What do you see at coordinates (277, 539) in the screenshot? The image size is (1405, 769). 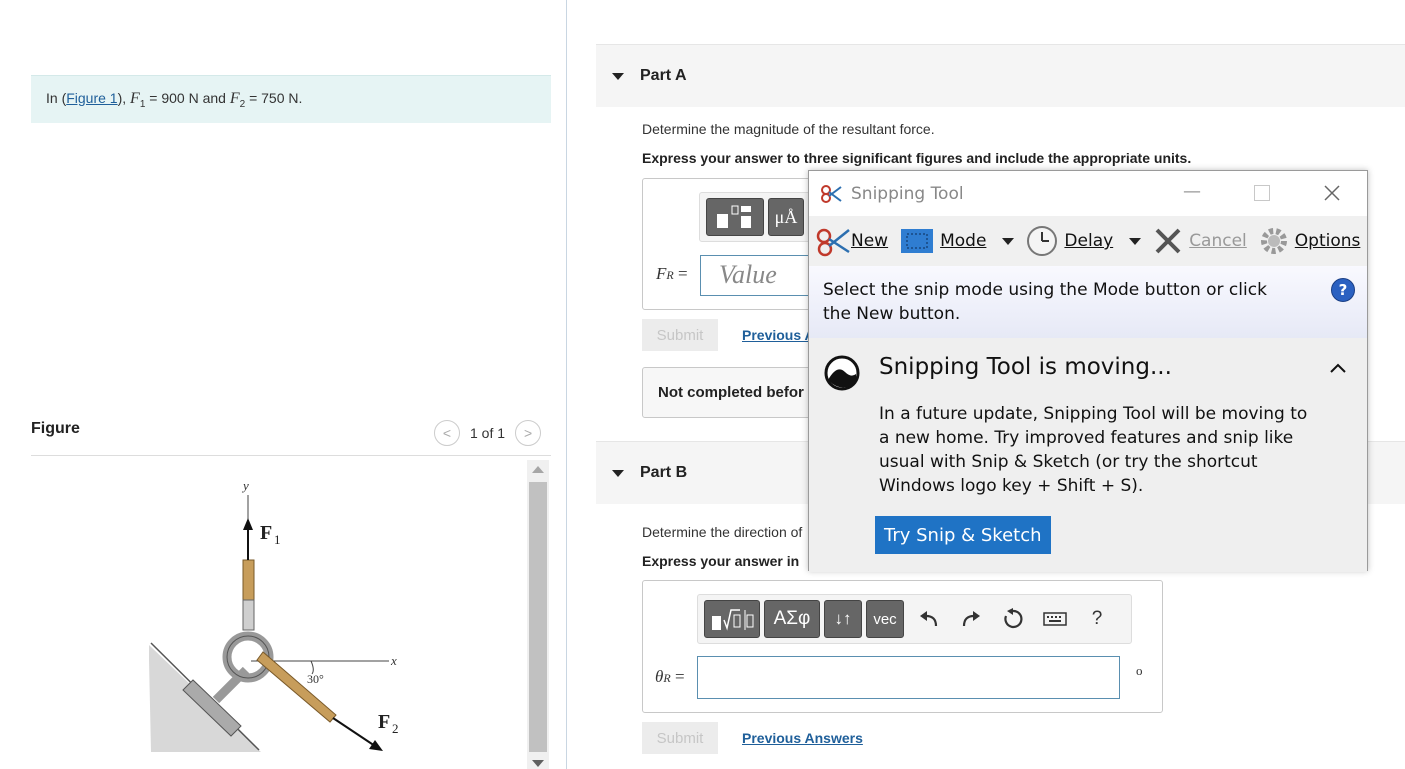 I see `f1-label-sub: 1` at bounding box center [277, 539].